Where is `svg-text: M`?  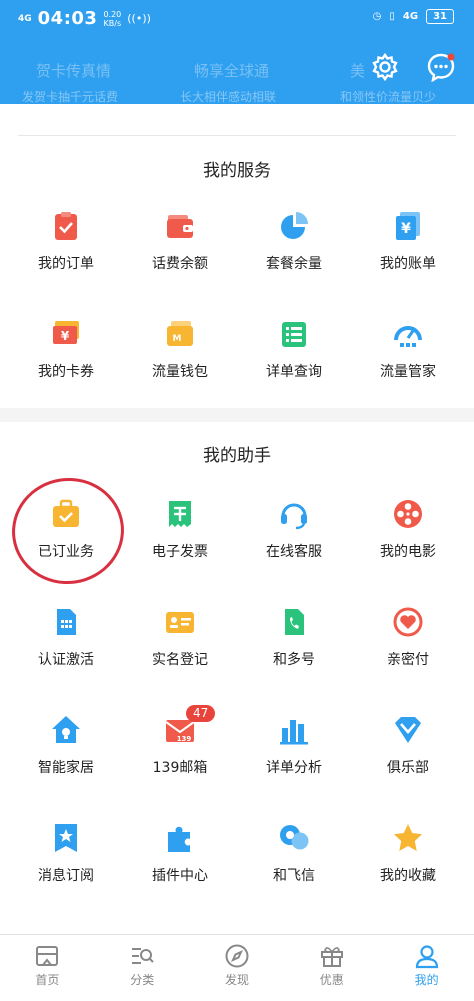 svg-text: M is located at coordinates (177, 339).